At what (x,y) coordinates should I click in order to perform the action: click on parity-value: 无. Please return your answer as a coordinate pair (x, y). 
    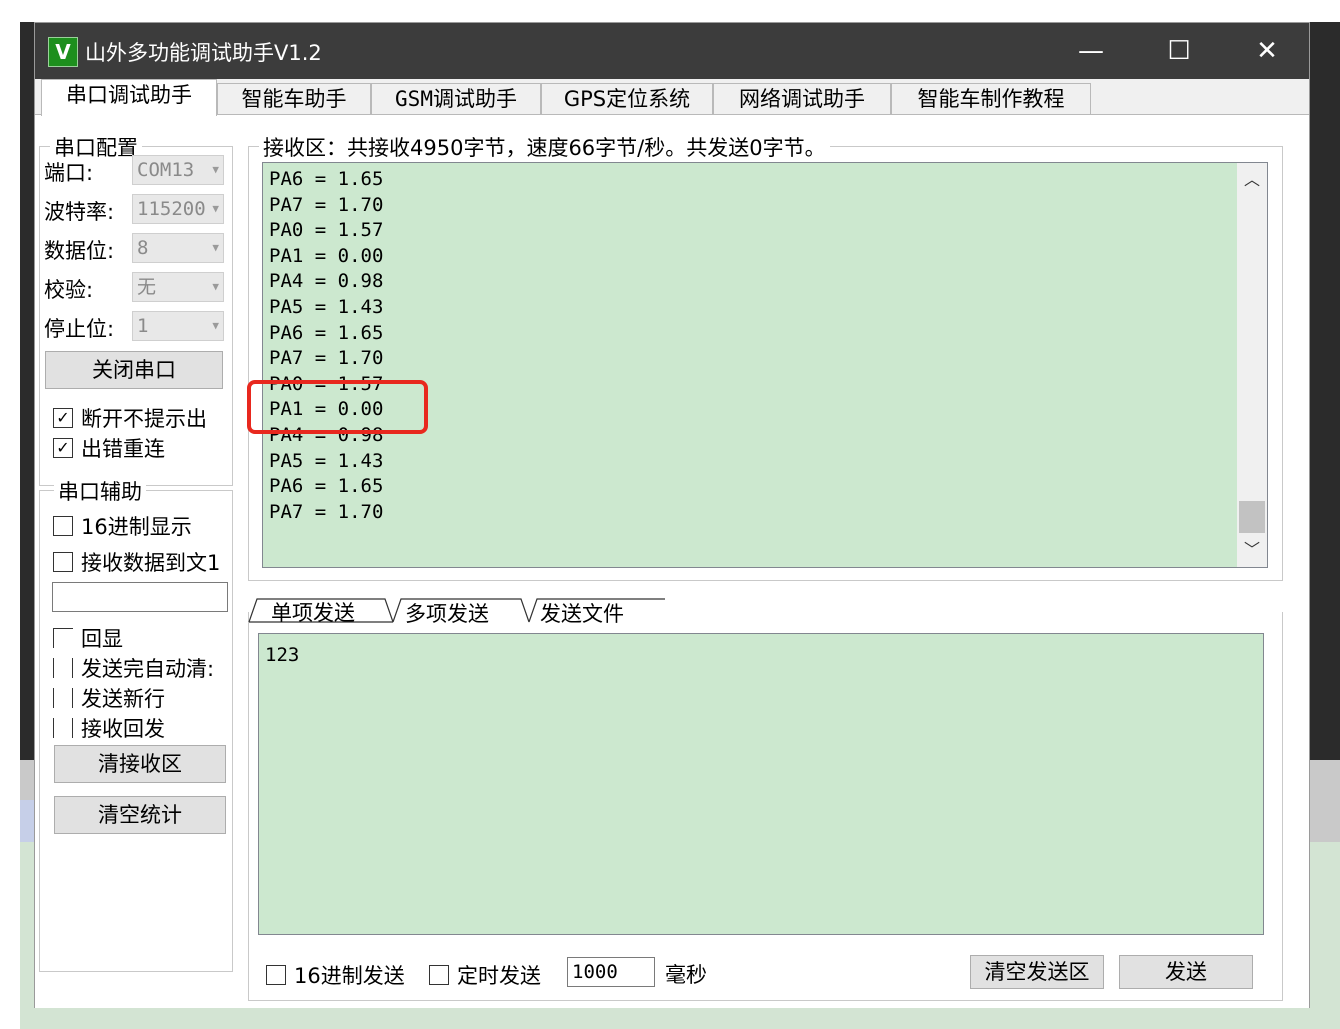
    Looking at the image, I should click on (147, 287).